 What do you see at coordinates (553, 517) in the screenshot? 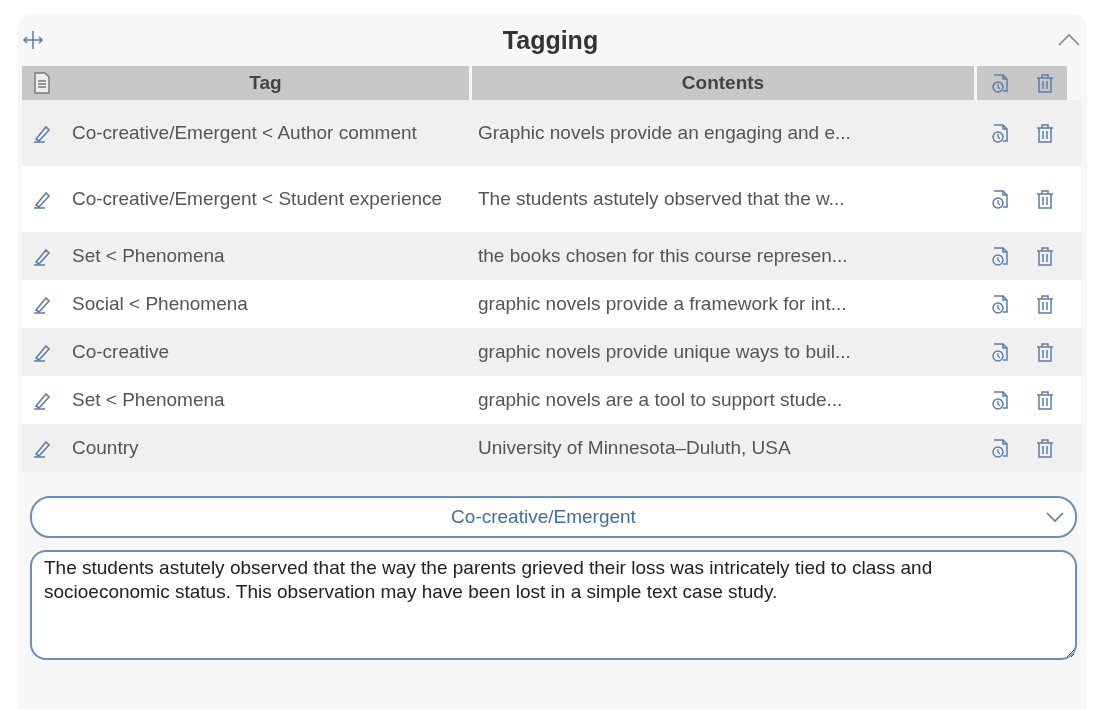
I see `tag-dropdown: Co-creative/Emergent` at bounding box center [553, 517].